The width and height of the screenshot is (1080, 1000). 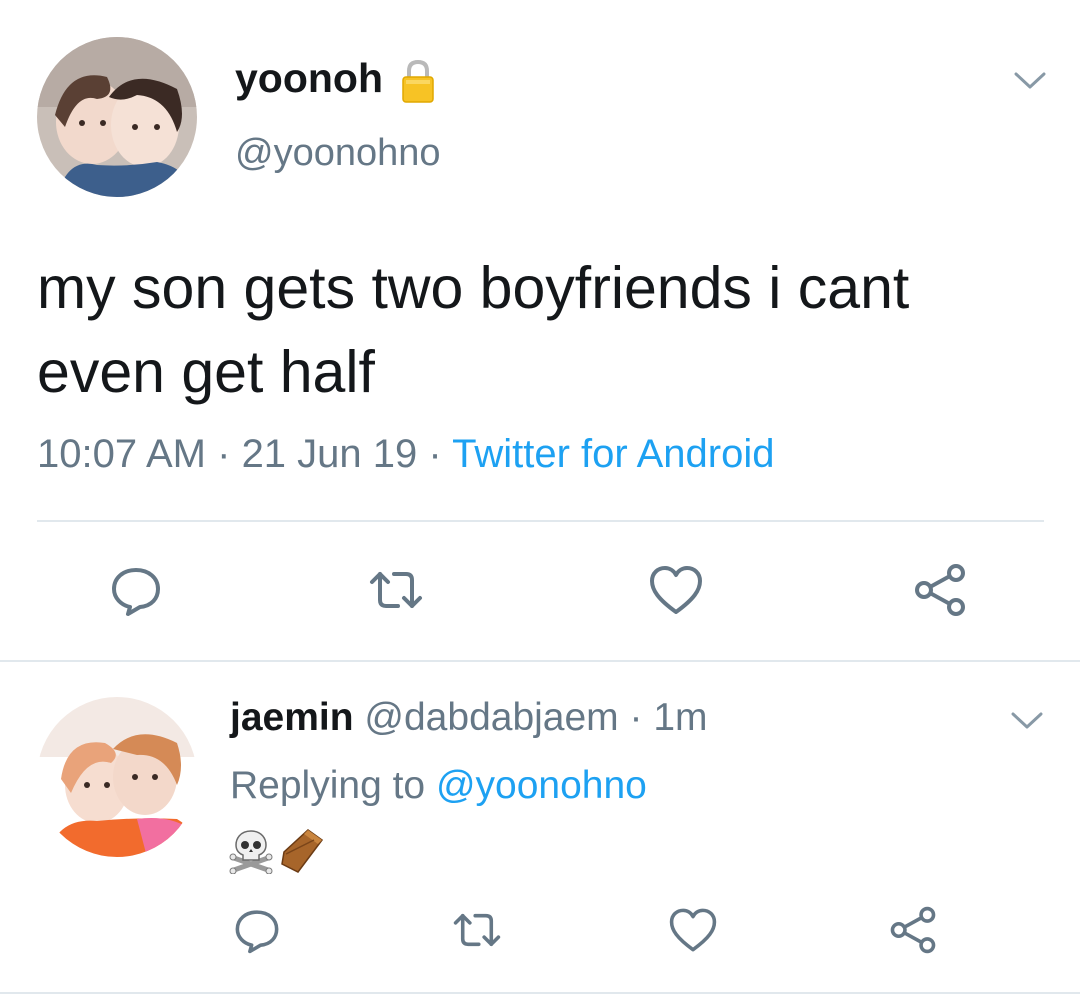 What do you see at coordinates (302, 851) in the screenshot?
I see `coffin-emoji` at bounding box center [302, 851].